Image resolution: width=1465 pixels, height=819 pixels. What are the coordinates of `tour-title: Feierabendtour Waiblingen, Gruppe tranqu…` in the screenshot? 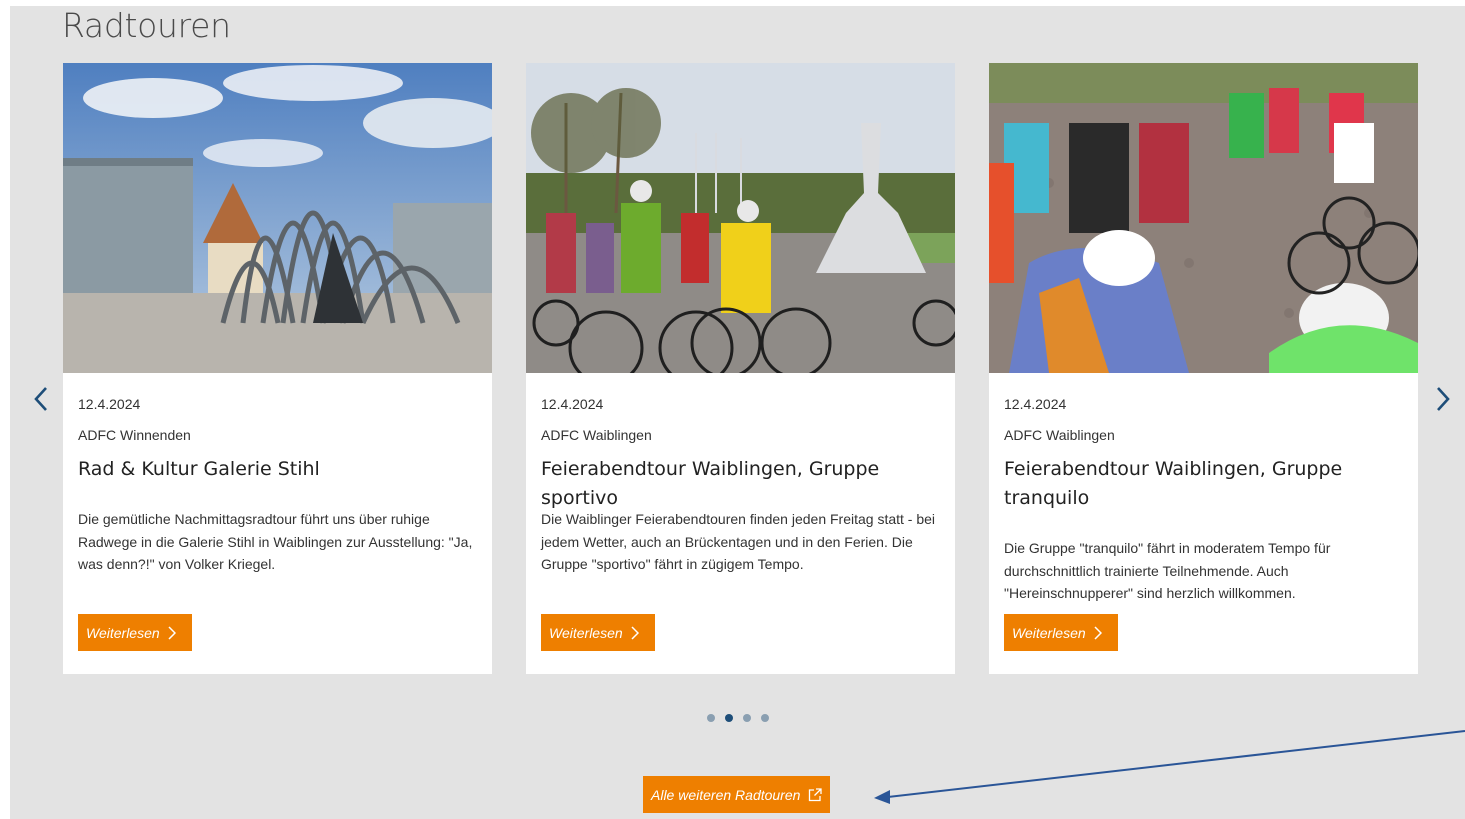 It's located at (1204, 484).